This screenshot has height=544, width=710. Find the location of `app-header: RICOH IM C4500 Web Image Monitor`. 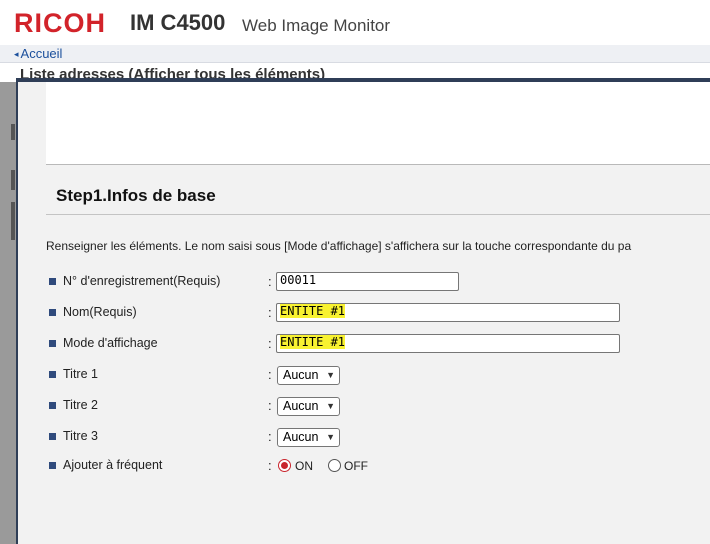

app-header: RICOH IM C4500 Web Image Monitor is located at coordinates (355, 22).